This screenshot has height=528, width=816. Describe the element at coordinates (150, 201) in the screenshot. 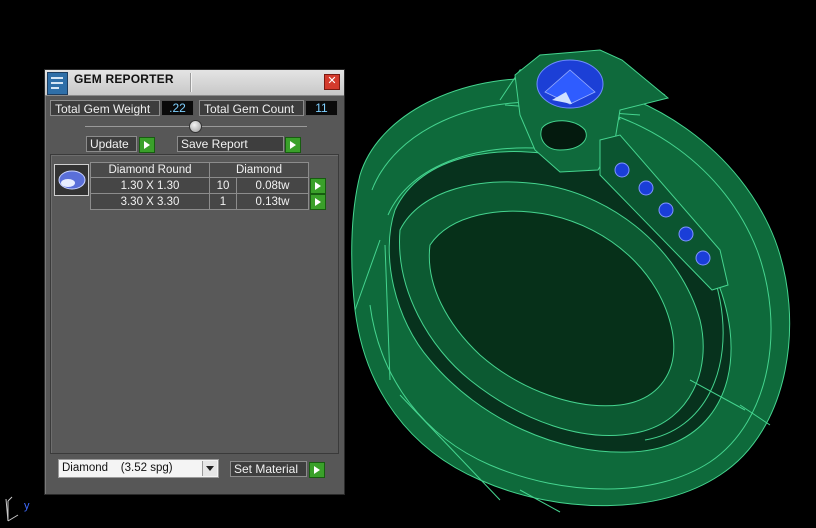

I see `gem-size: 3.30 X 3.30` at that location.